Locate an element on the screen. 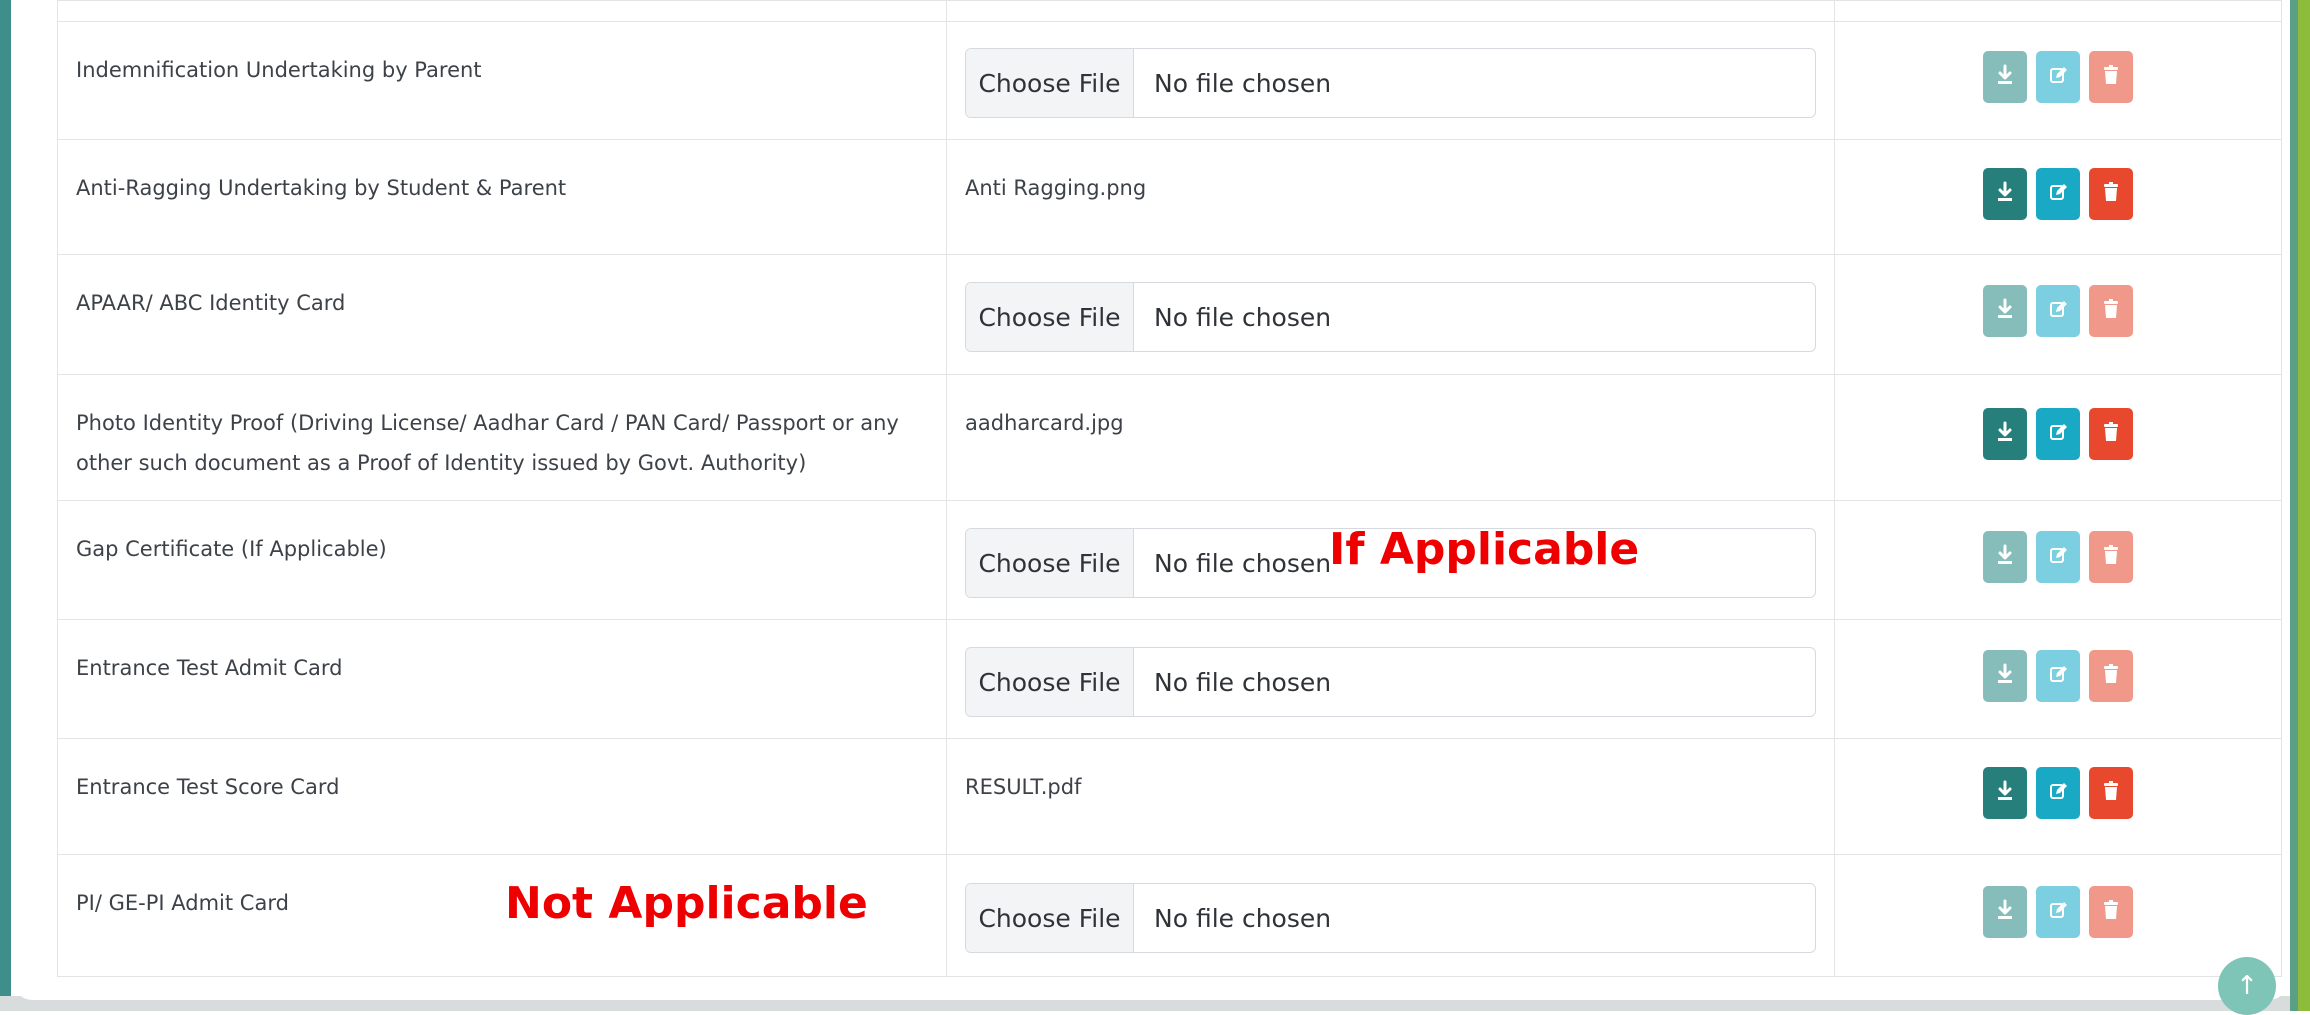  uploaded-file-name: Anti Ragging.png is located at coordinates (1056, 188).